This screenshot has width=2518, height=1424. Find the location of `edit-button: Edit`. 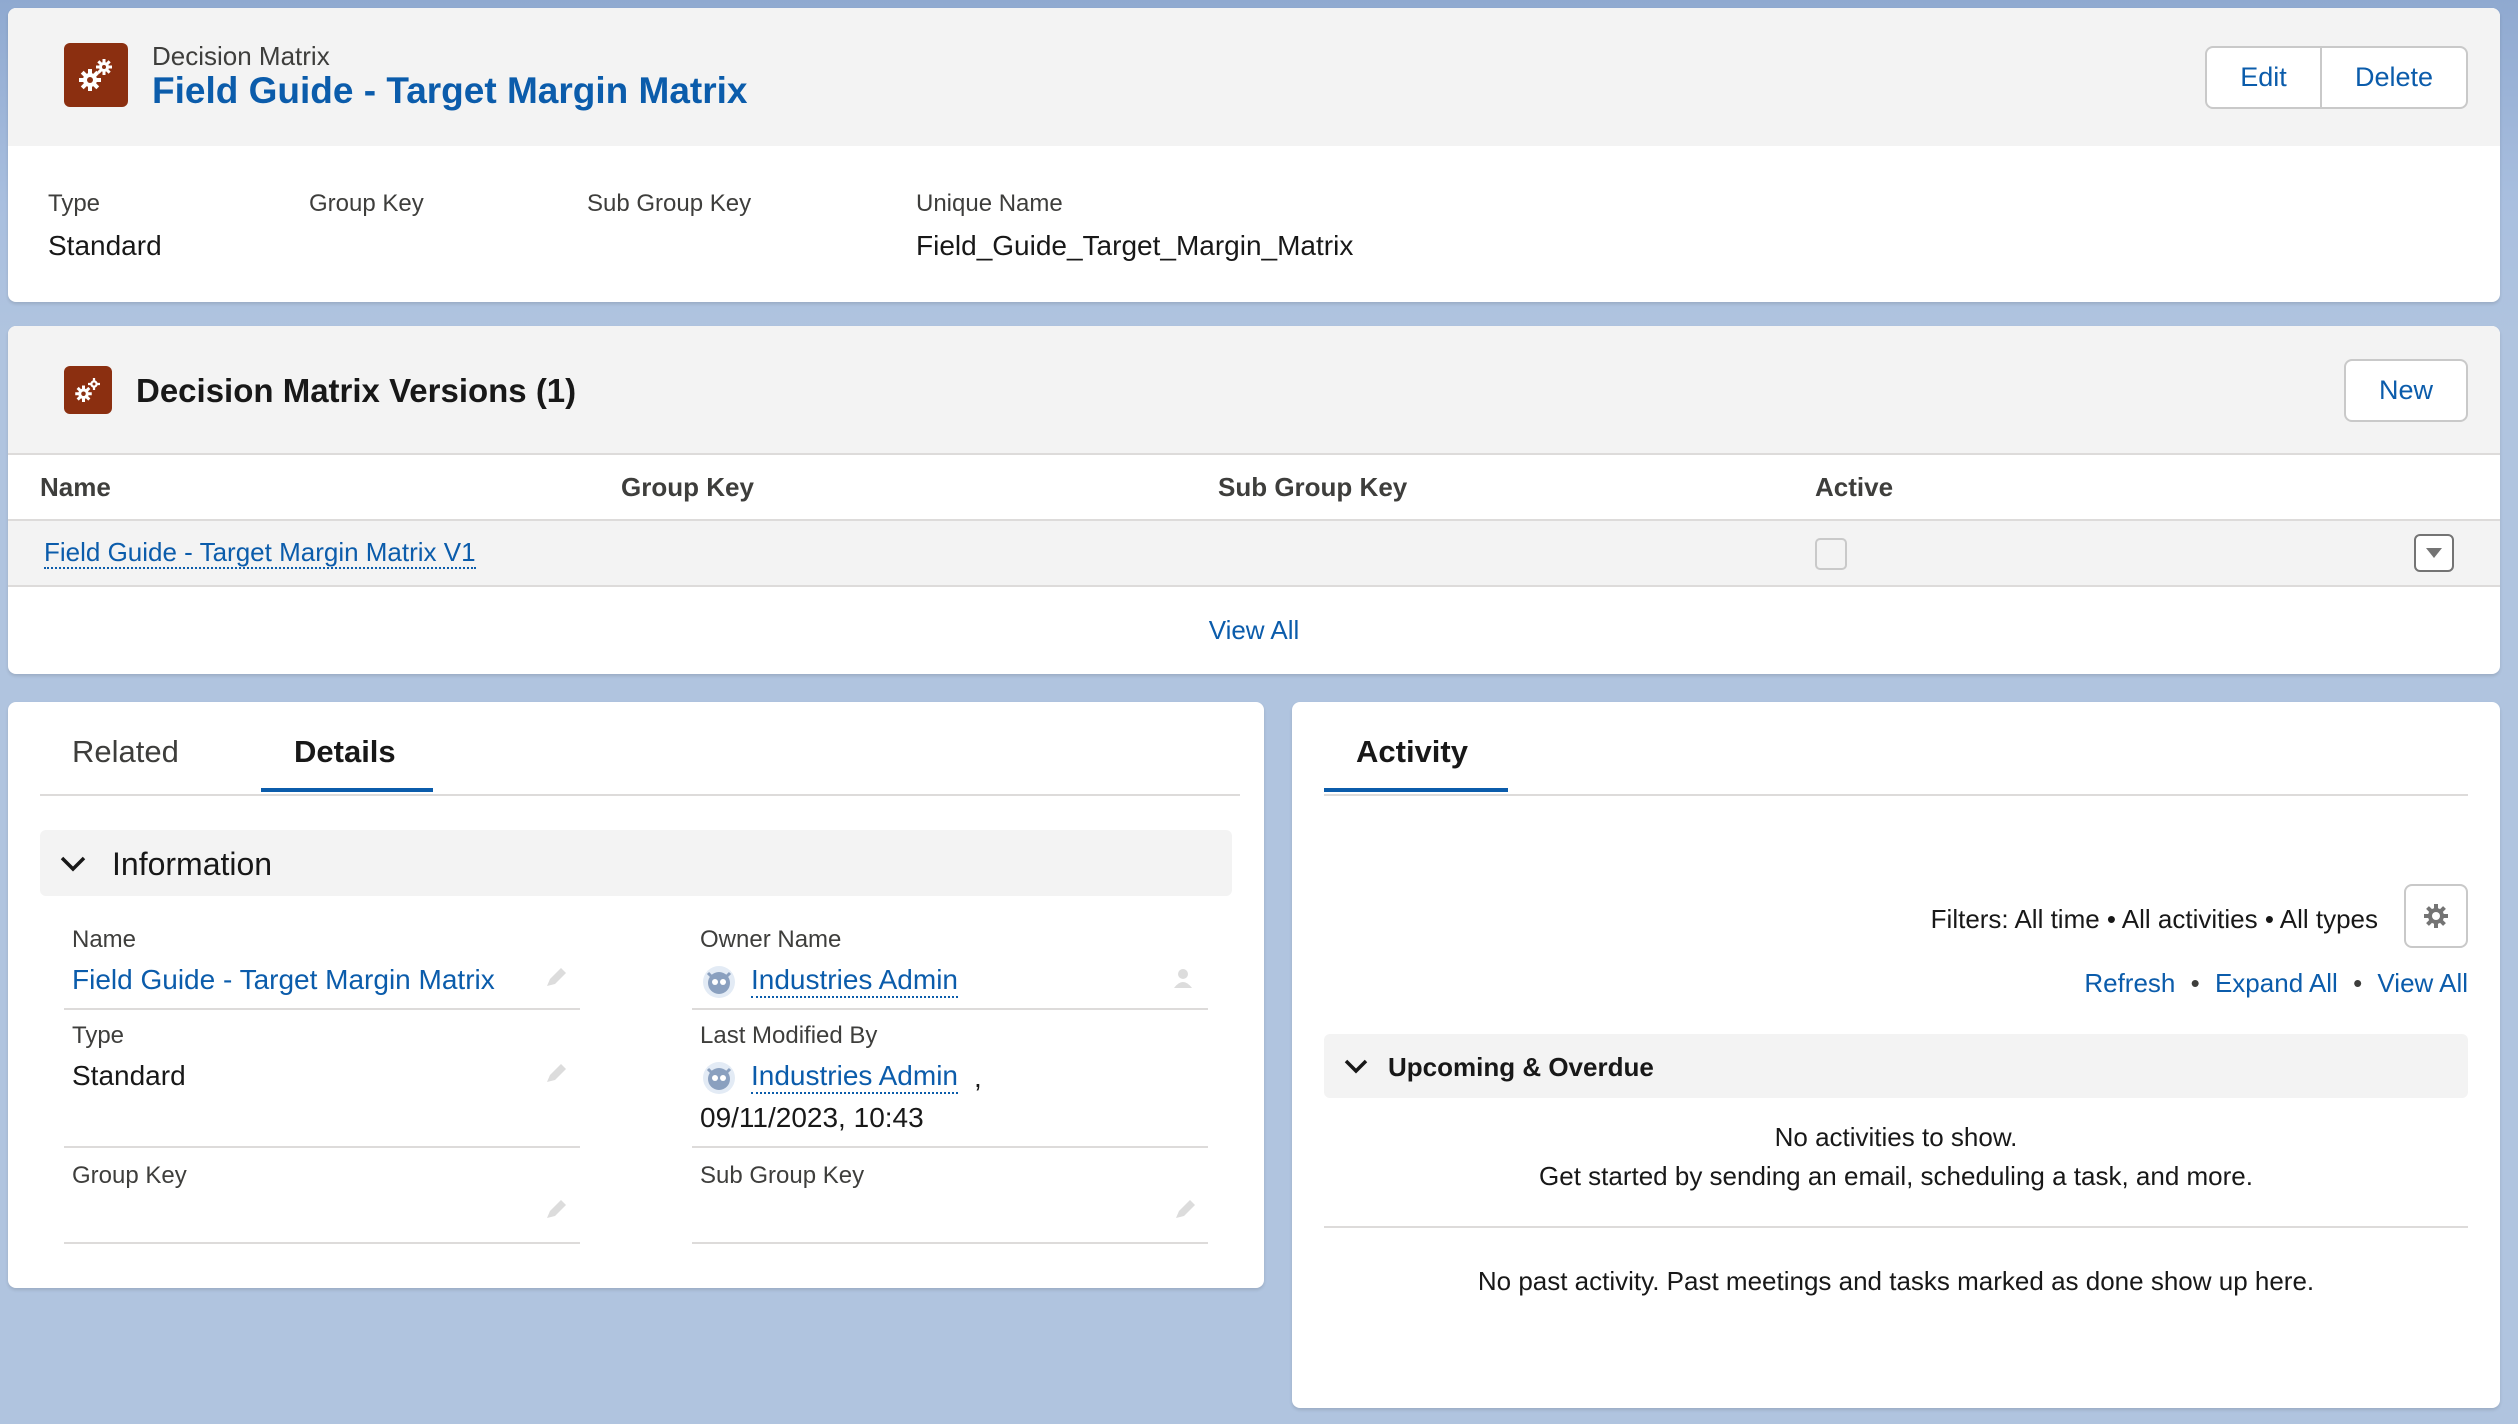

edit-button: Edit is located at coordinates (2263, 77).